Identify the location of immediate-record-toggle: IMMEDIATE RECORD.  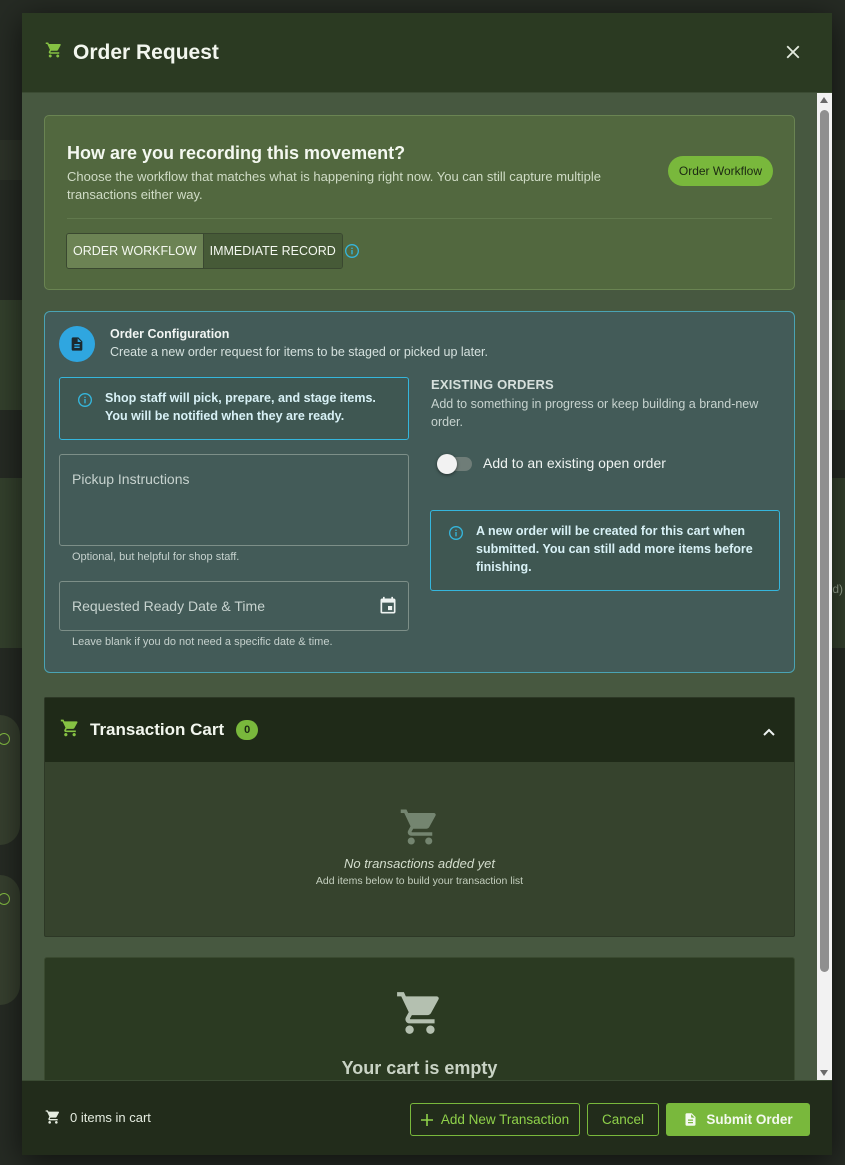
(272, 251).